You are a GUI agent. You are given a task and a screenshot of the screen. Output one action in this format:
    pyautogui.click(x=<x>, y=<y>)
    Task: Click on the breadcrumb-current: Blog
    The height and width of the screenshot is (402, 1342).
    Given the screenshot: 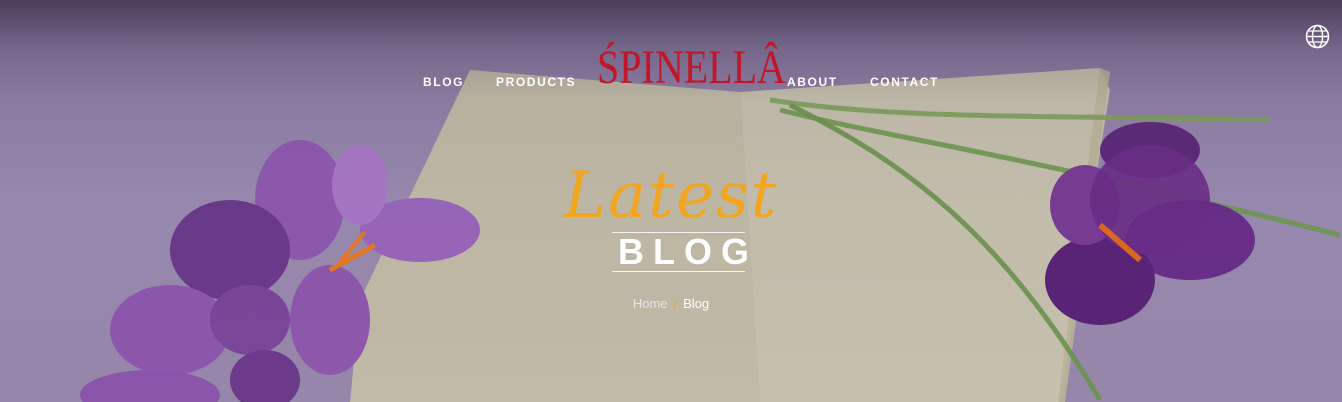 What is the action you would take?
    pyautogui.click(x=696, y=303)
    